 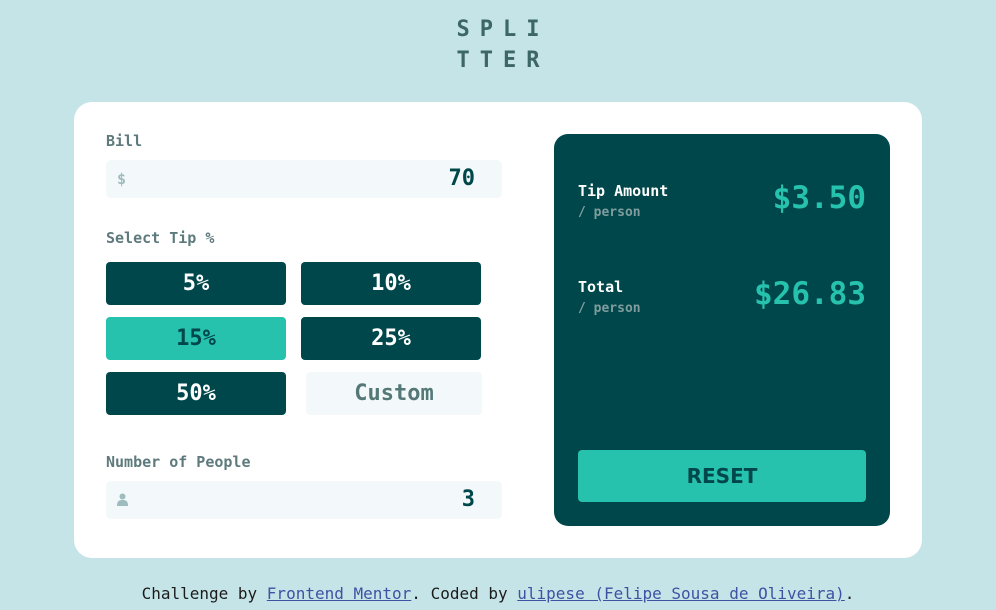 I want to click on logo-line-1: SPLI, so click(x=503, y=29).